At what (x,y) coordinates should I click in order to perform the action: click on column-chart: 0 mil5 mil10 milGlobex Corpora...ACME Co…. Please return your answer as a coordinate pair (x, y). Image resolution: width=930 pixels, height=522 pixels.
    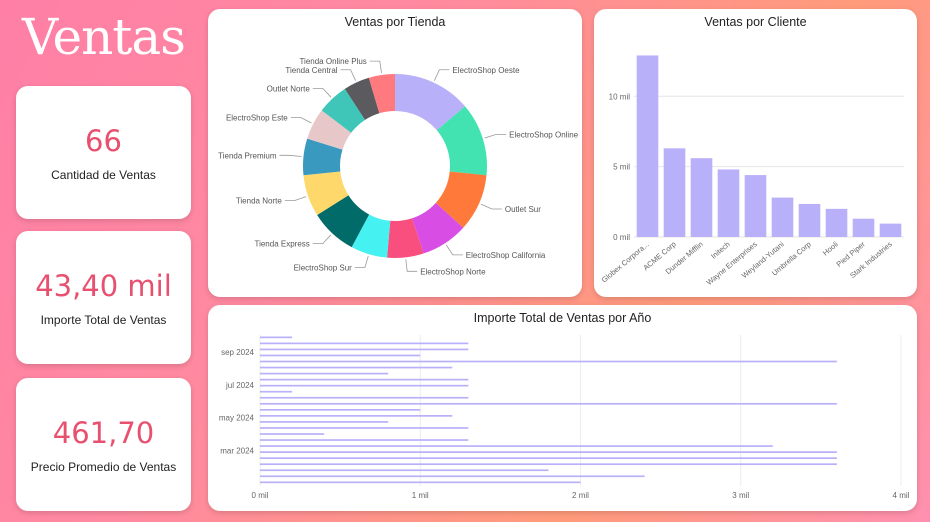
    Looking at the image, I should click on (752, 171).